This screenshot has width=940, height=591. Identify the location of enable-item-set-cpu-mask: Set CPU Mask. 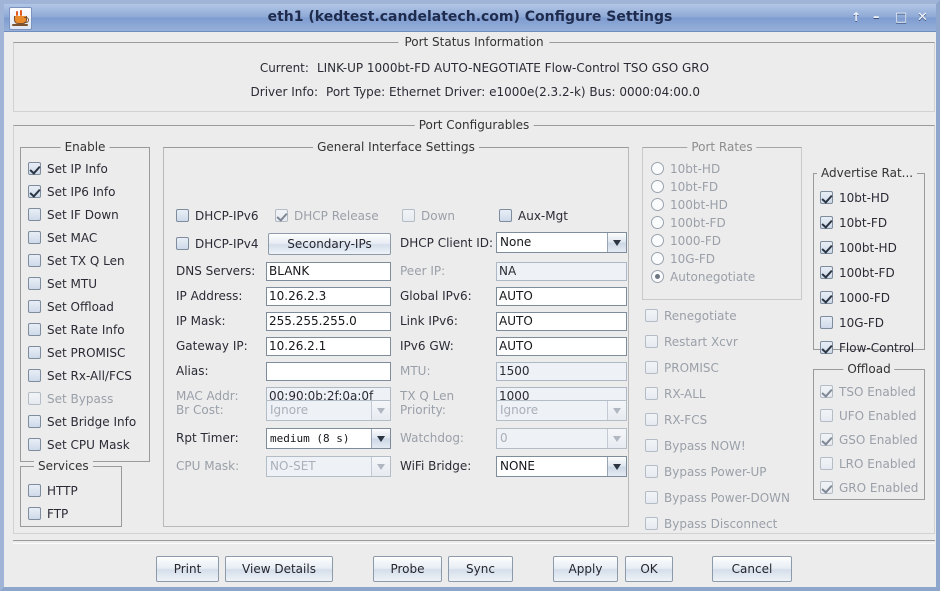
(79, 444).